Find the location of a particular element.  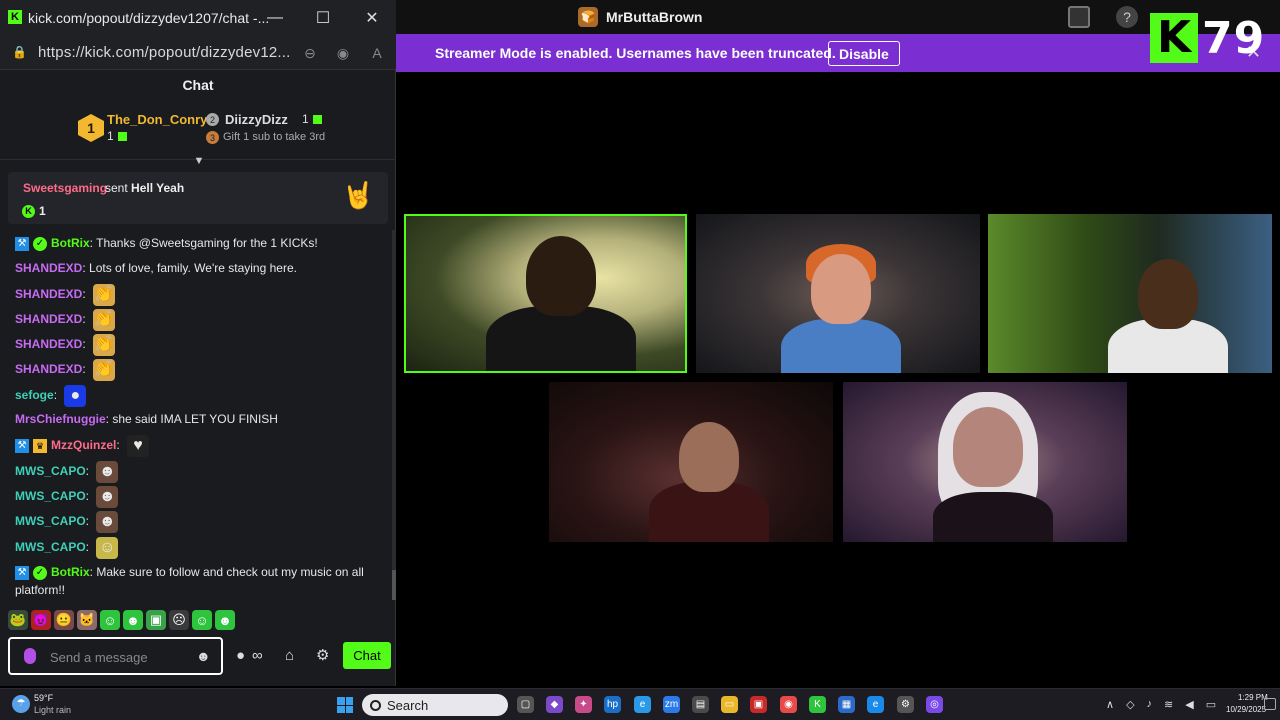

settings-app-icon: ⚙ is located at coordinates (905, 704).